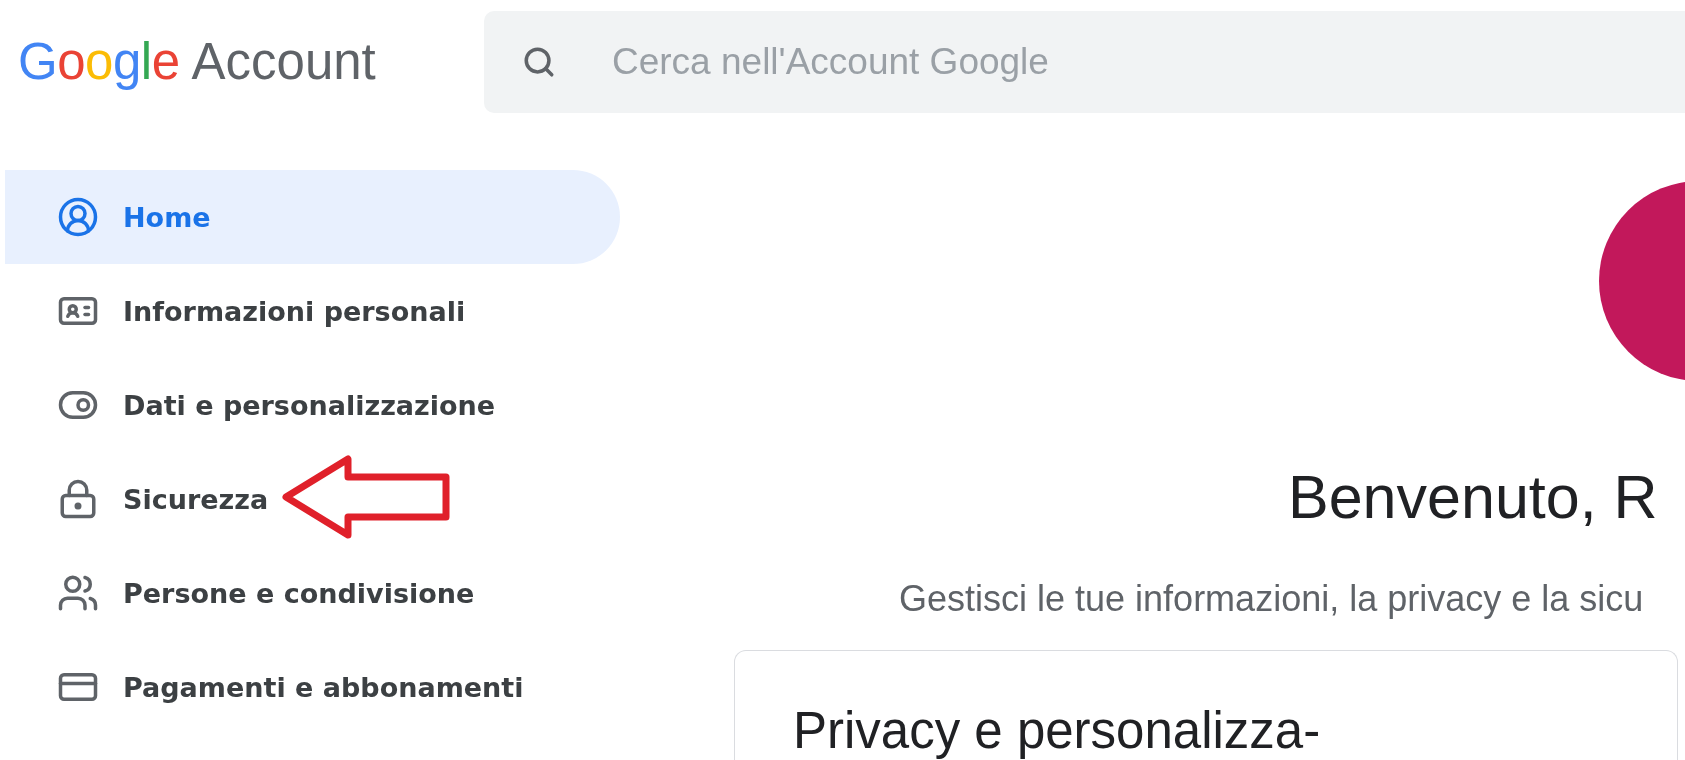 The image size is (1685, 760). Describe the element at coordinates (312, 311) in the screenshot. I see `sidebar-item: Informazioni personali` at that location.